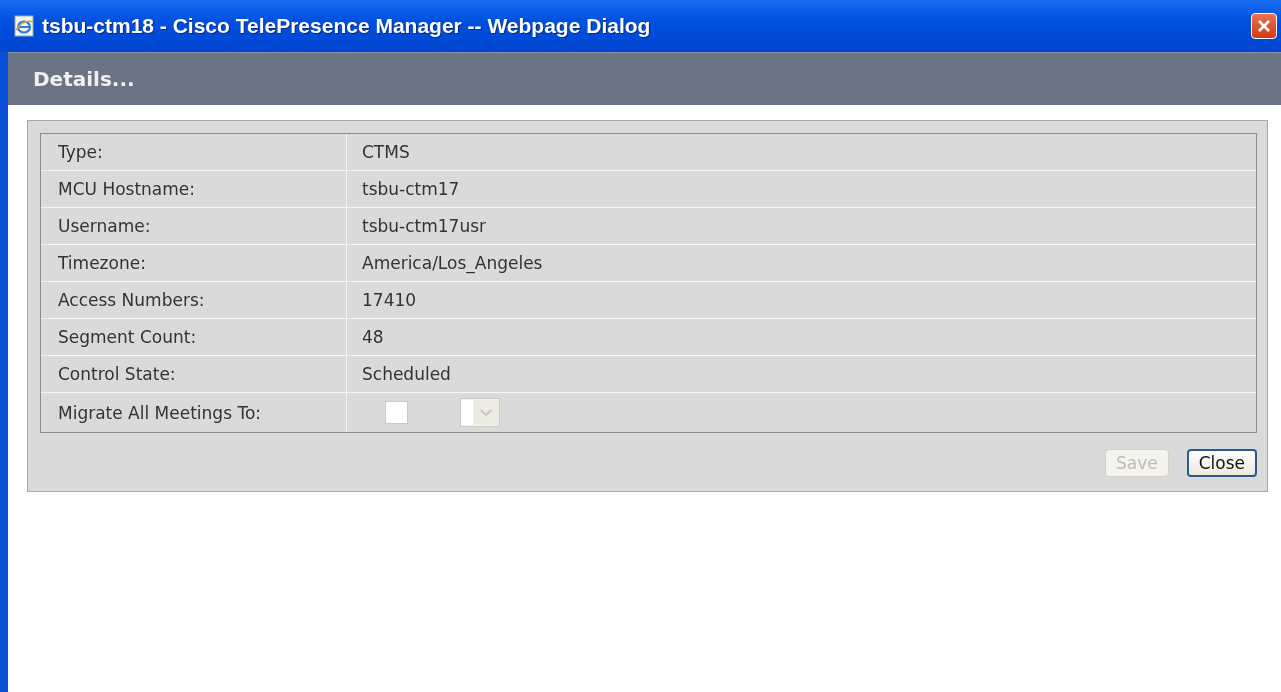 The height and width of the screenshot is (692, 1281). What do you see at coordinates (386, 152) in the screenshot?
I see `field-value: CTMS` at bounding box center [386, 152].